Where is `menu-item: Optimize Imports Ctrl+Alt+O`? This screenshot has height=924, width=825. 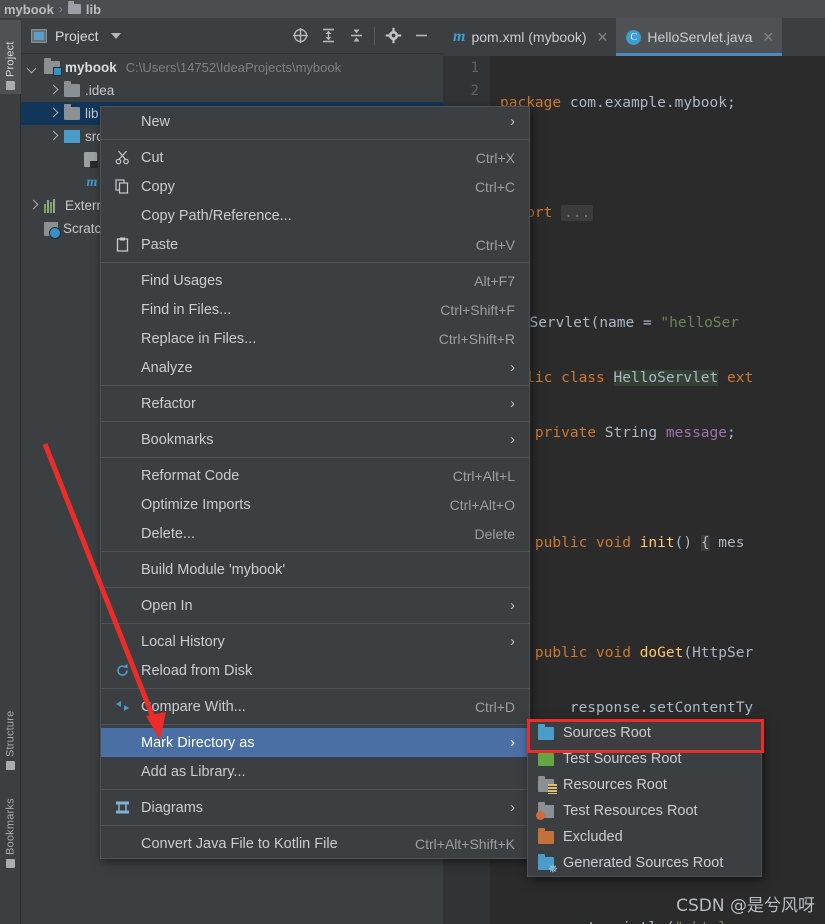
menu-item: Optimize Imports Ctrl+Alt+O is located at coordinates (315, 504).